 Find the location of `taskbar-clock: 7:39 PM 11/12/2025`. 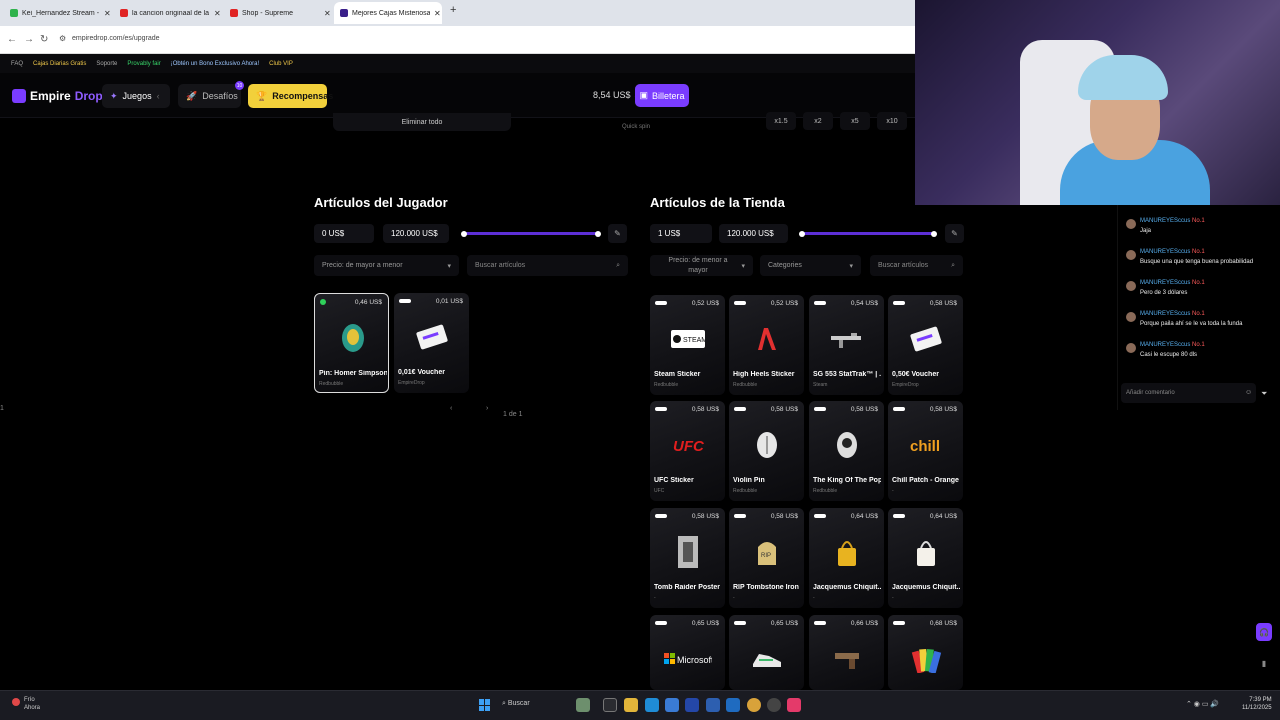

taskbar-clock: 7:39 PM 11/12/2025 is located at coordinates (1257, 704).